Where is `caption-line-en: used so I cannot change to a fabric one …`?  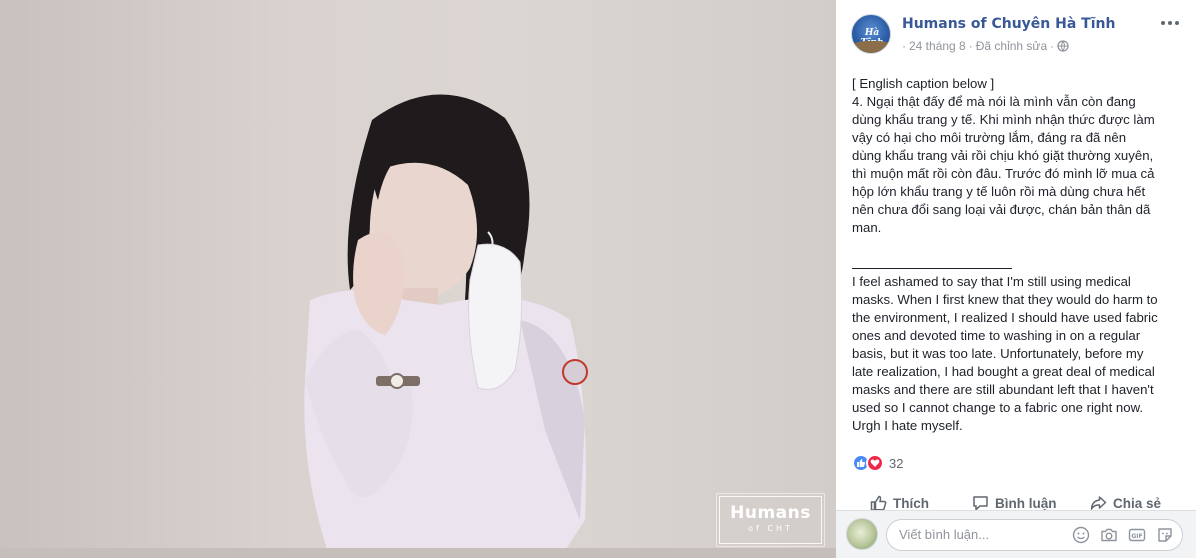 caption-line-en: used so I cannot change to a fabric one … is located at coordinates (998, 407).